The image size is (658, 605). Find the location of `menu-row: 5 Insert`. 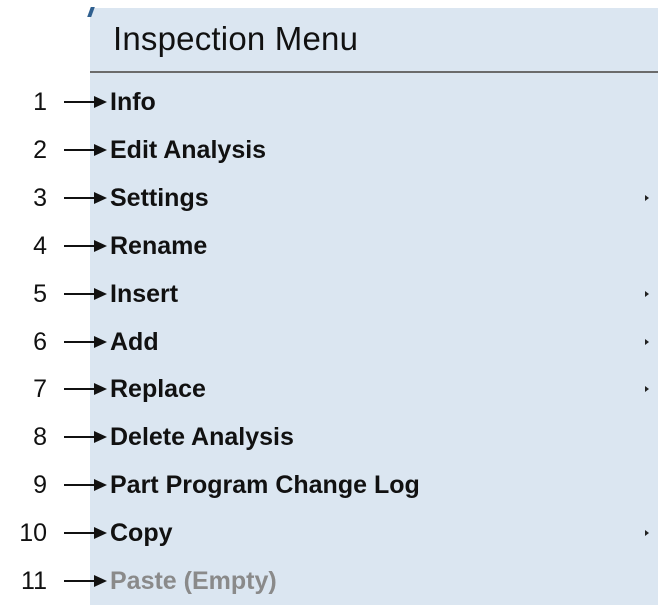

menu-row: 5 Insert is located at coordinates (329, 294).